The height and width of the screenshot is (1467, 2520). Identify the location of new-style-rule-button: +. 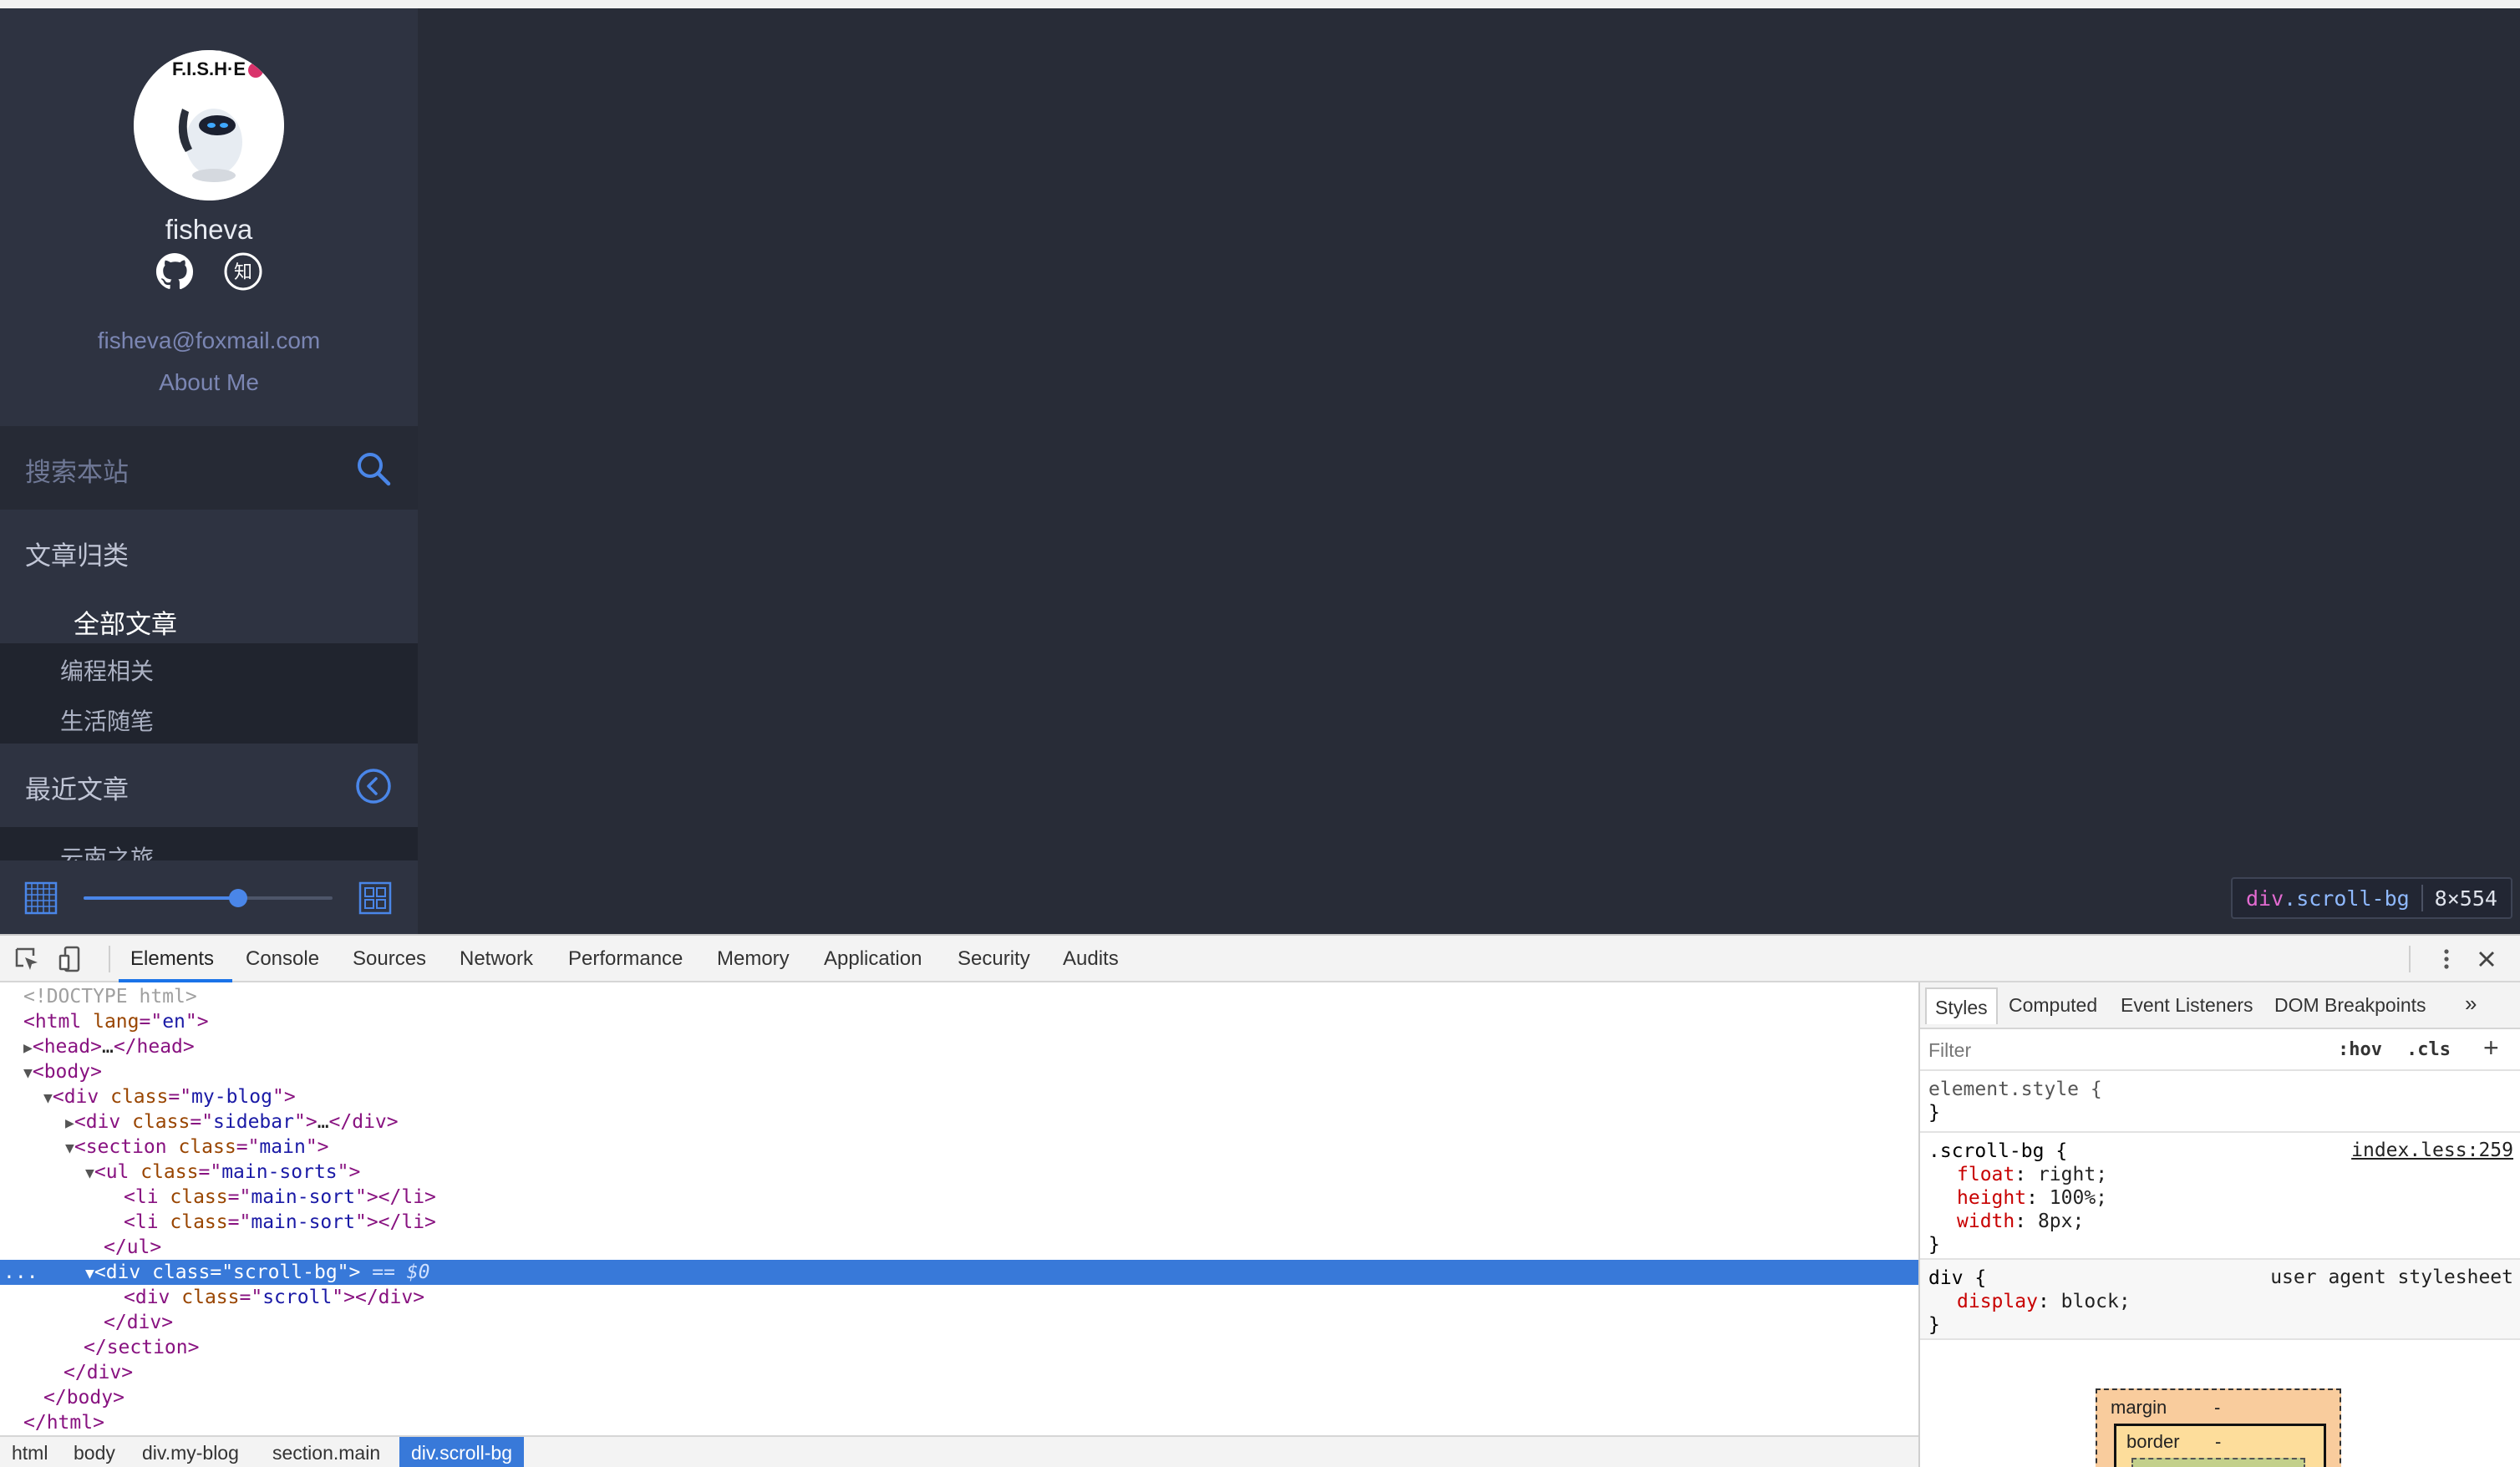
(2491, 1048).